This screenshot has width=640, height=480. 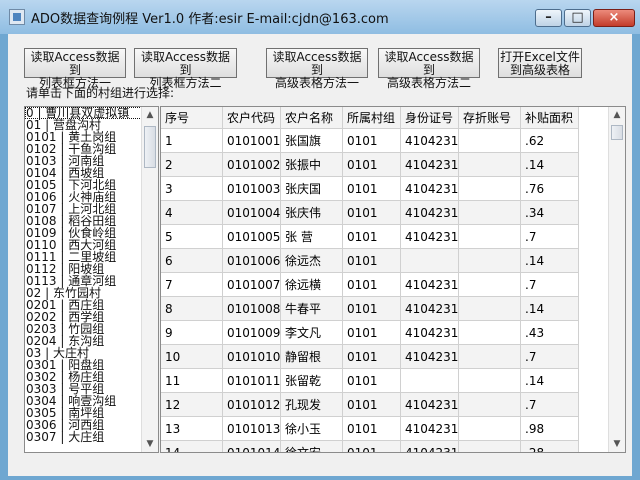 What do you see at coordinates (252, 141) in the screenshot?
I see `table-cell: 0101001` at bounding box center [252, 141].